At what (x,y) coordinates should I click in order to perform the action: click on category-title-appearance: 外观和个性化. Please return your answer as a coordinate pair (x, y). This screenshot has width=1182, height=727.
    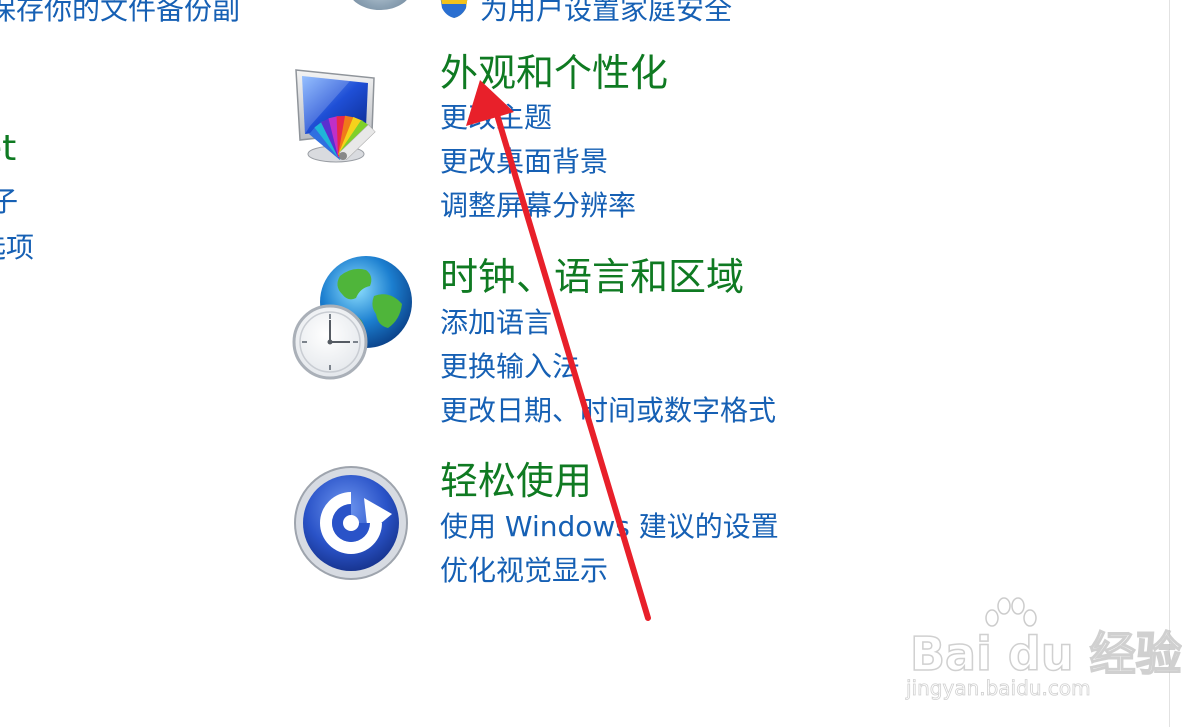
    Looking at the image, I should click on (554, 73).